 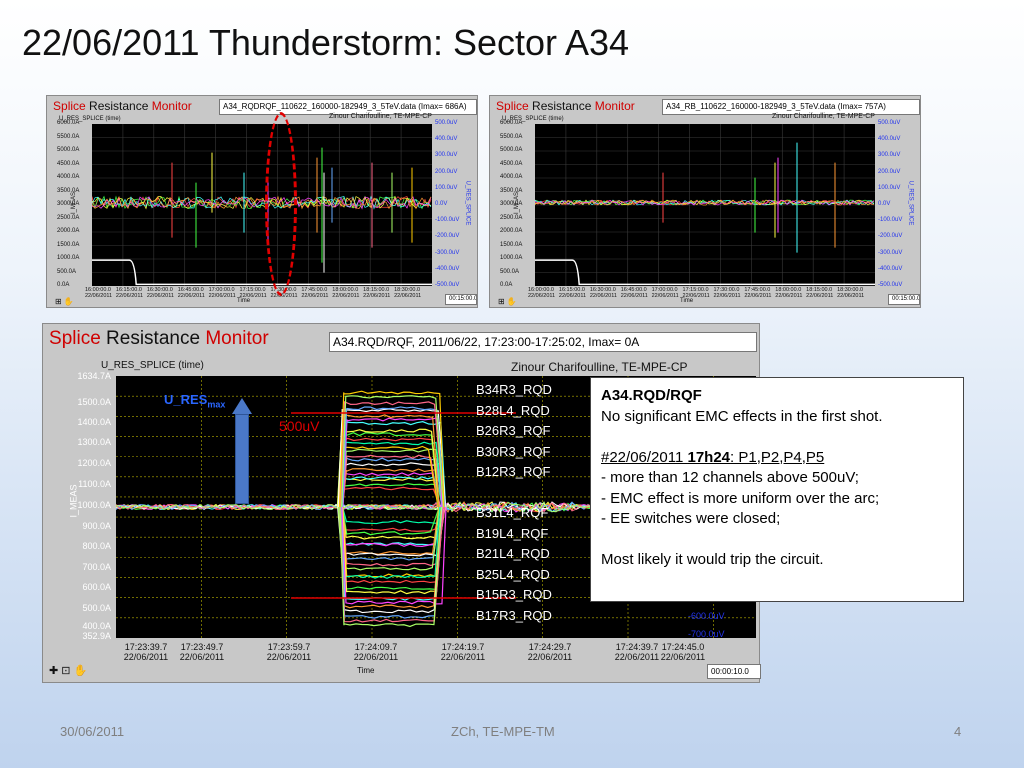 What do you see at coordinates (890, 236) in the screenshot?
I see `y-tick-right: -200.0uV` at bounding box center [890, 236].